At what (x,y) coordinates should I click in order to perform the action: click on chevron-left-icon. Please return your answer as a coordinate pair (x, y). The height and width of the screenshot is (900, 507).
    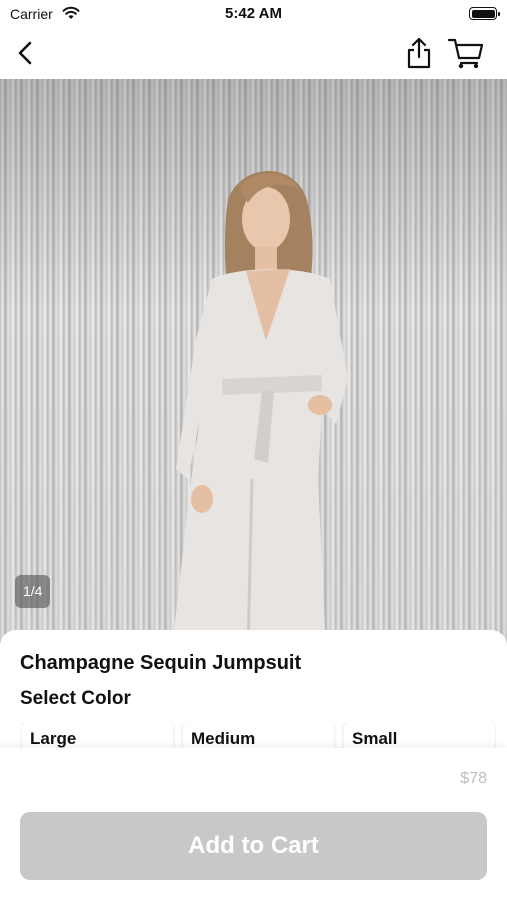
    Looking at the image, I should click on (26, 53).